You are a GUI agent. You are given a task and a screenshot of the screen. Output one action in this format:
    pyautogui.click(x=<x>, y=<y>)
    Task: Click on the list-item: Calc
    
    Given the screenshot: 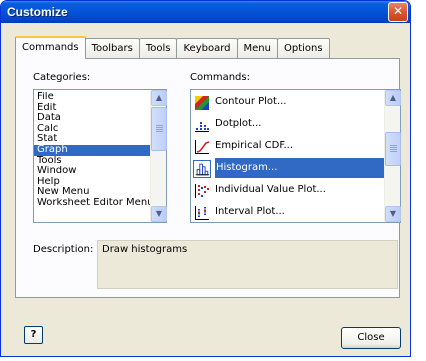 What is the action you would take?
    pyautogui.click(x=100, y=129)
    